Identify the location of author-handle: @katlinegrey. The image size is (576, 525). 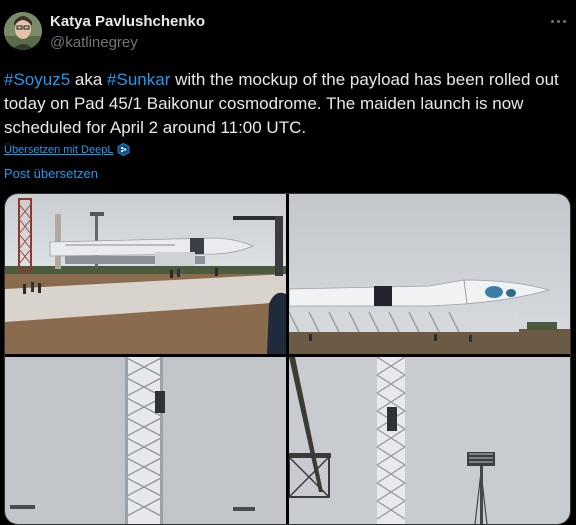
(94, 42).